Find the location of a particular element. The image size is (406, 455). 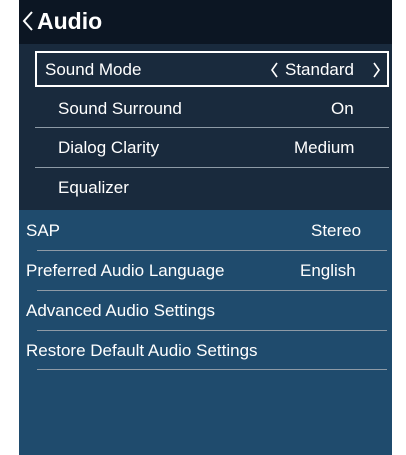

sap-item: SAP Stereo is located at coordinates (205, 230).